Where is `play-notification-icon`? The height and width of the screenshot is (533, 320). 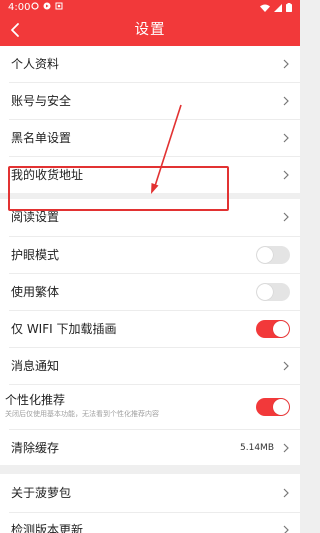 play-notification-icon is located at coordinates (47, 6).